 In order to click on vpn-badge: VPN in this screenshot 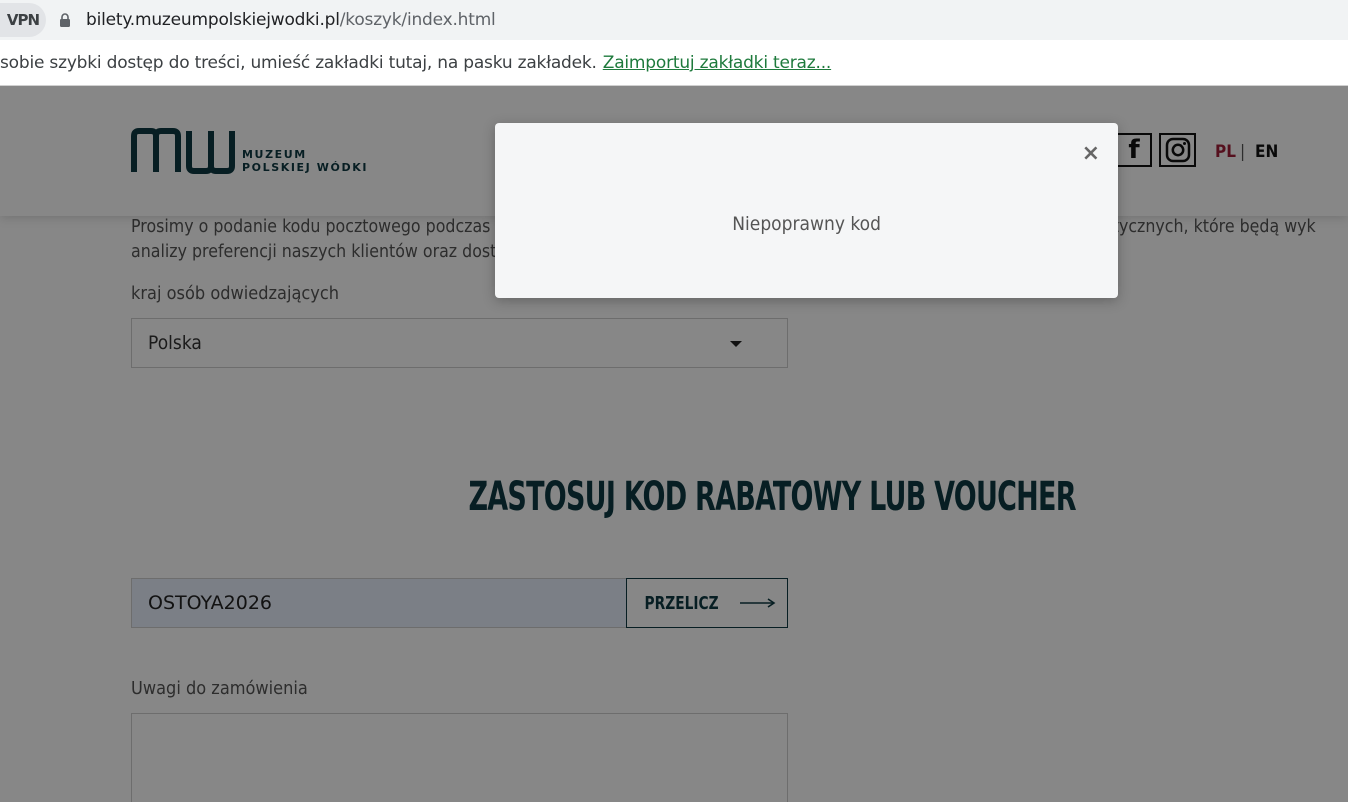, I will do `click(23, 20)`.